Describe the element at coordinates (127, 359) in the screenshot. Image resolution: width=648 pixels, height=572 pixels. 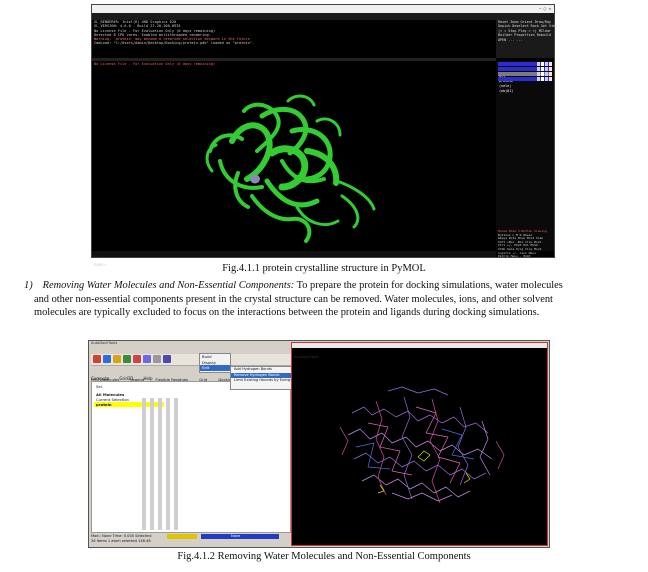
I see `pencil-icon` at that location.